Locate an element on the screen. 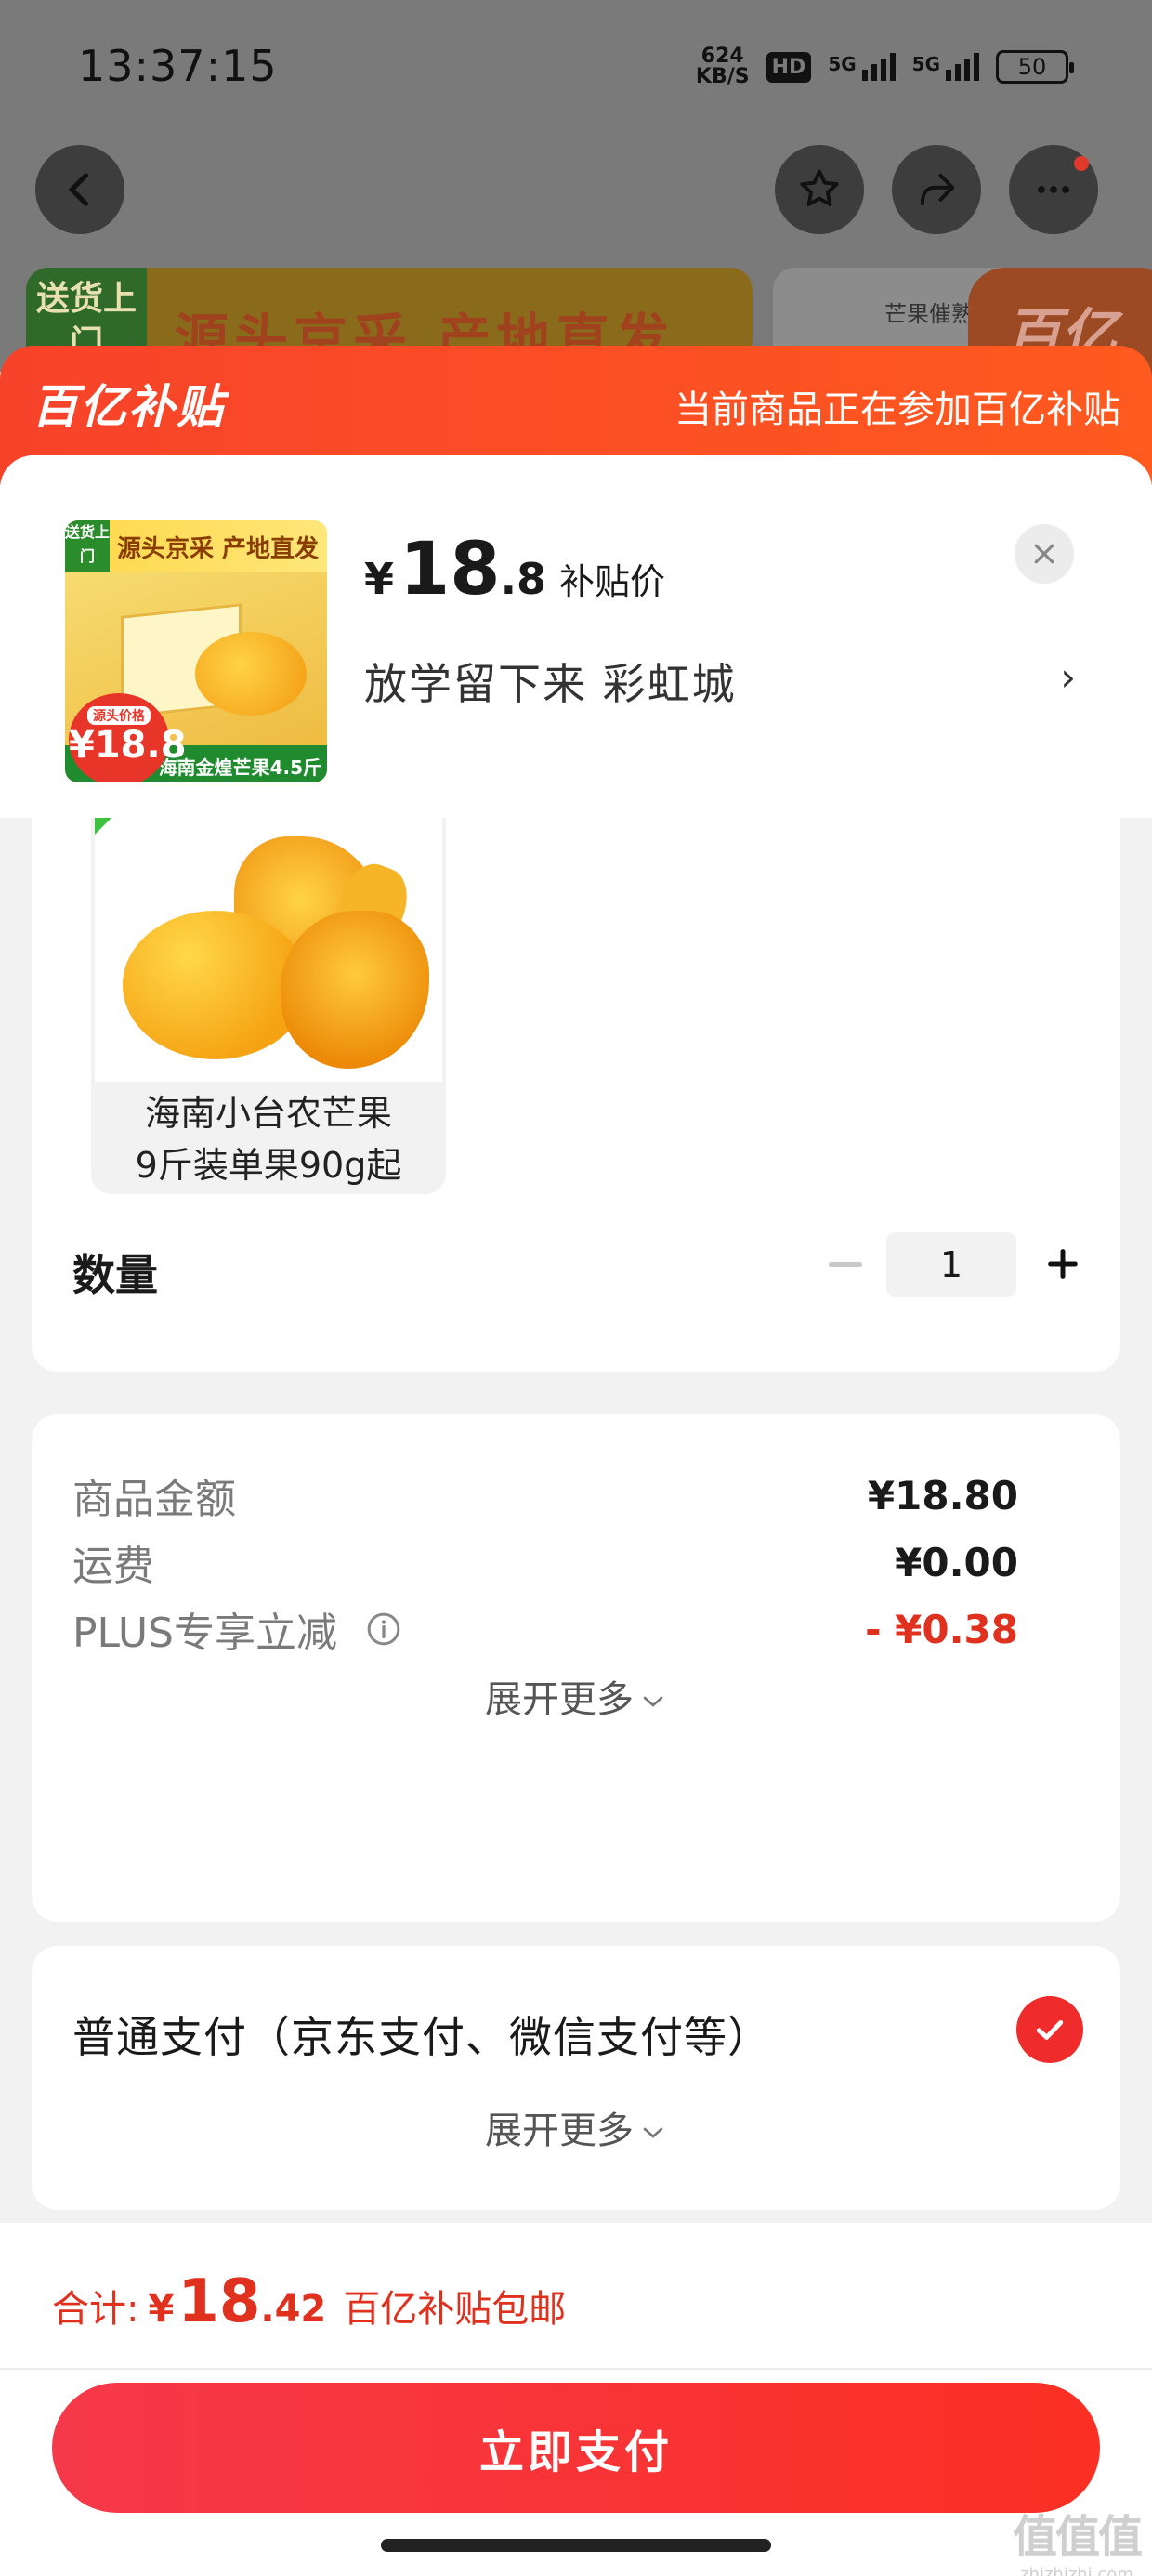 This screenshot has width=1152, height=2576. thumb-title: 源头京采 产地直发 is located at coordinates (218, 549).